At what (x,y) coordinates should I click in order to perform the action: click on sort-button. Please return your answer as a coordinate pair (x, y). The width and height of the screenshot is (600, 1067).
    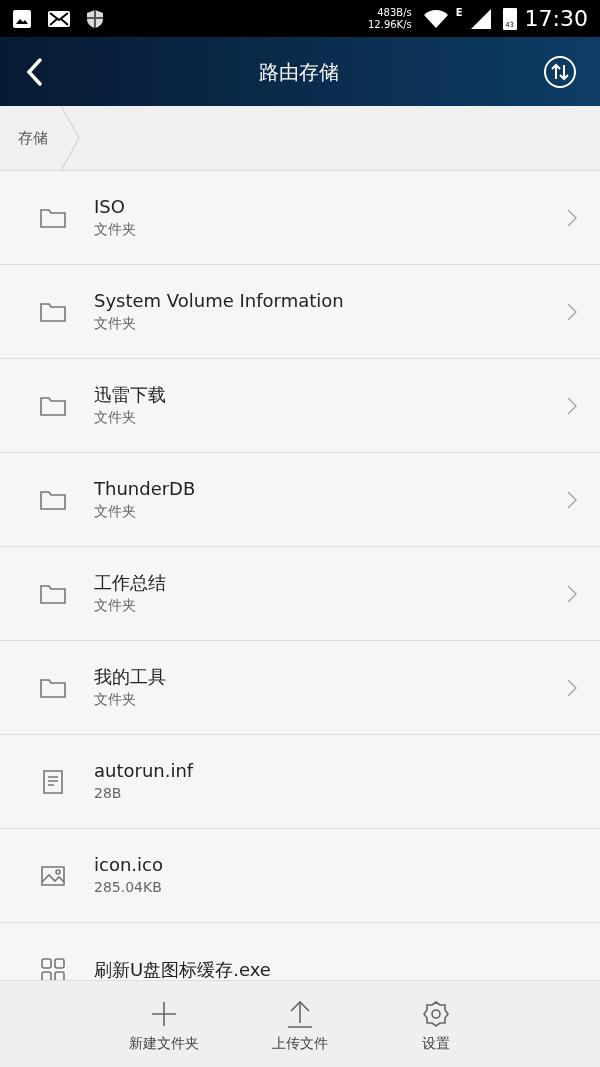
    Looking at the image, I should click on (560, 71).